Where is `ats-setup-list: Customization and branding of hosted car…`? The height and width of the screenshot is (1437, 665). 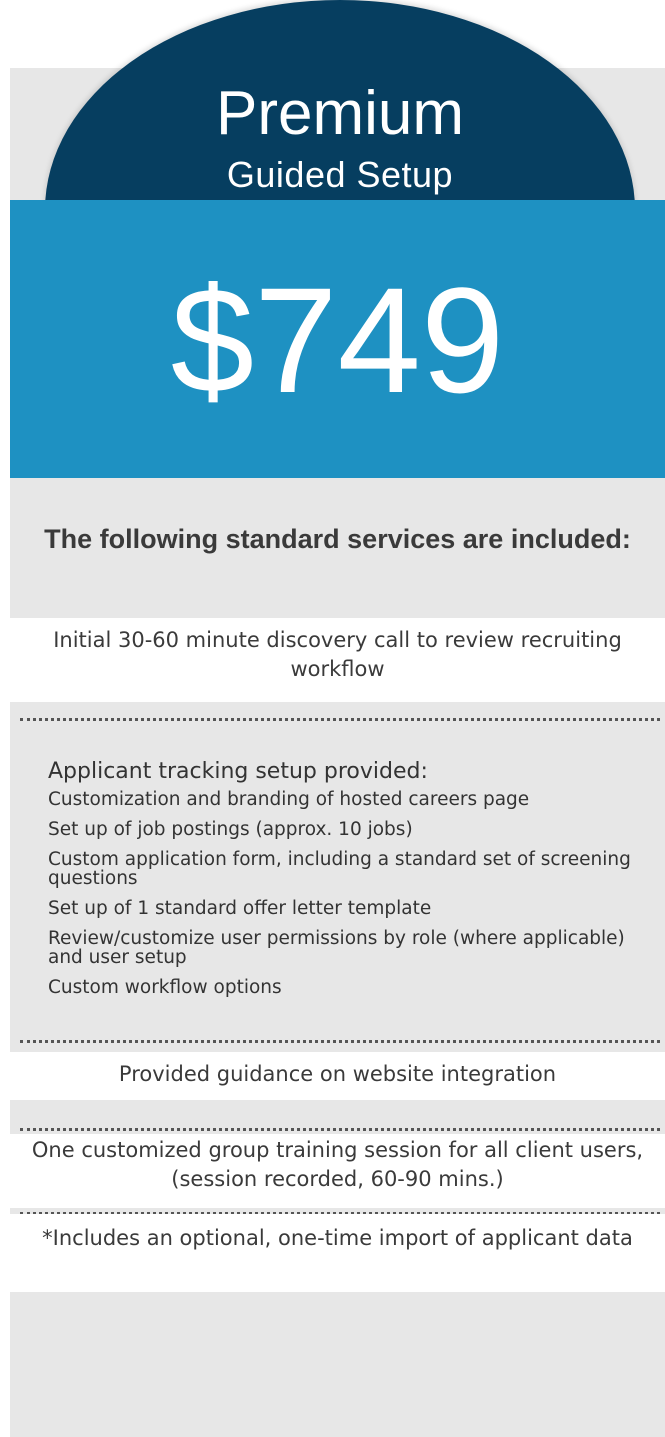
ats-setup-list: Customization and branding of hosted car… is located at coordinates (348, 899).